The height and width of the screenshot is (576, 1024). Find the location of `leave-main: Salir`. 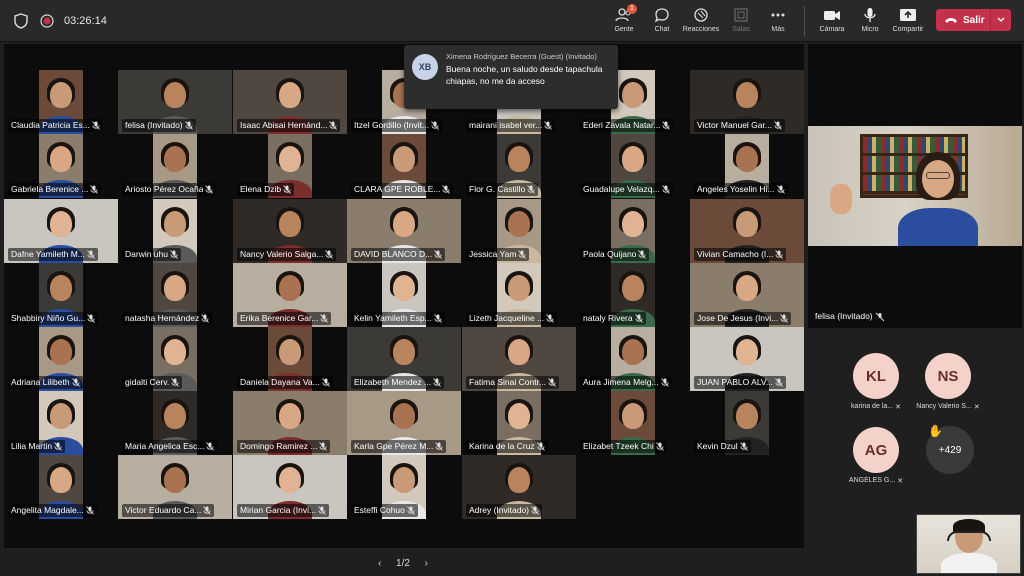

leave-main: Salir is located at coordinates (963, 20).